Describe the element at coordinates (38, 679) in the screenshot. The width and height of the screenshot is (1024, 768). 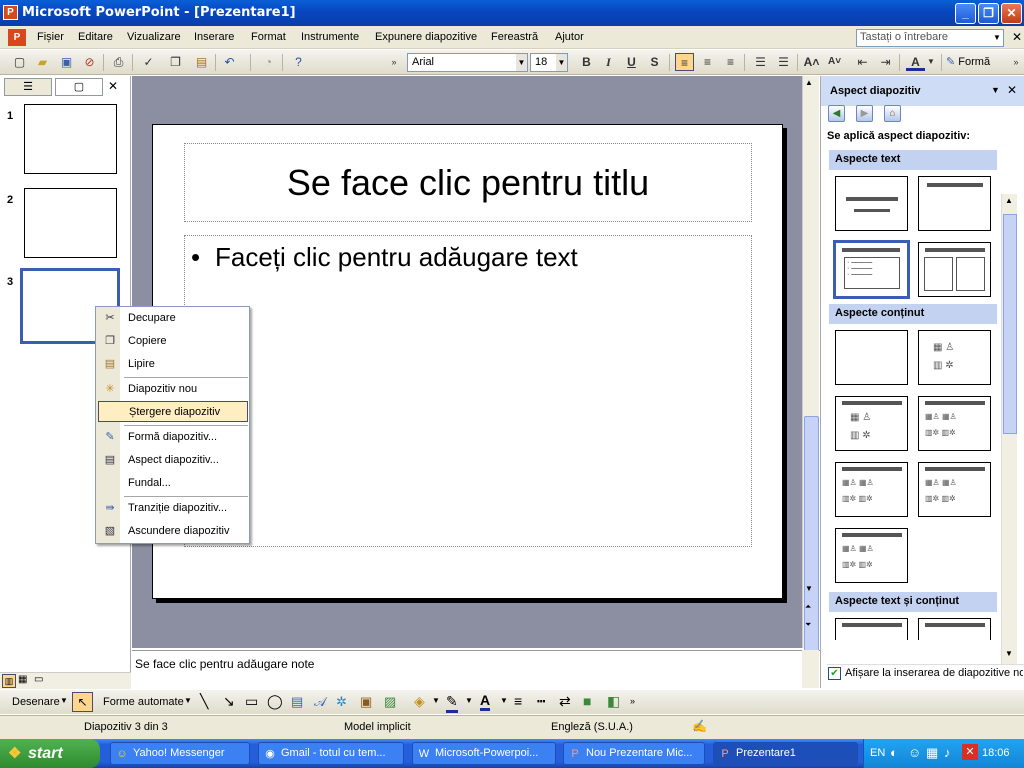
I see `slideshow-view-icon: ▭` at that location.